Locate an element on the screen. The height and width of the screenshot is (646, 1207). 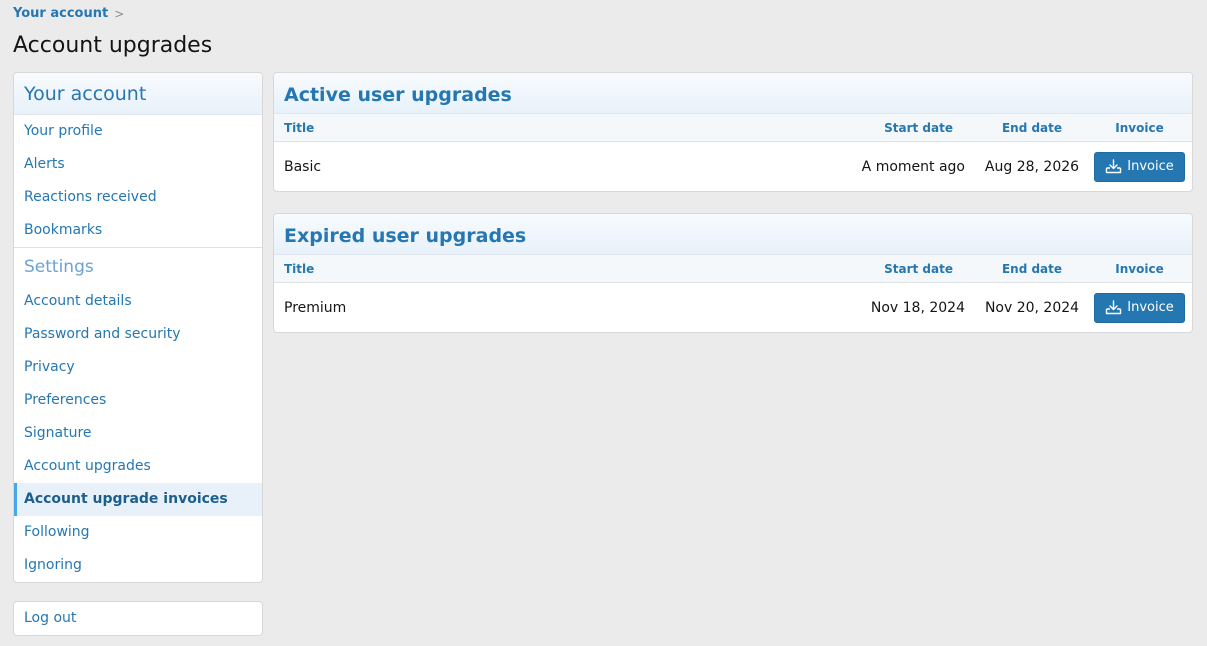
sidebar-item-bookmarks: Bookmarks is located at coordinates (138, 230).